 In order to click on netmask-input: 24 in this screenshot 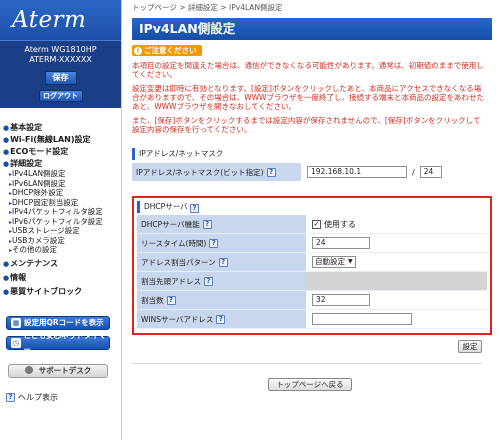, I will do `click(430, 172)`.